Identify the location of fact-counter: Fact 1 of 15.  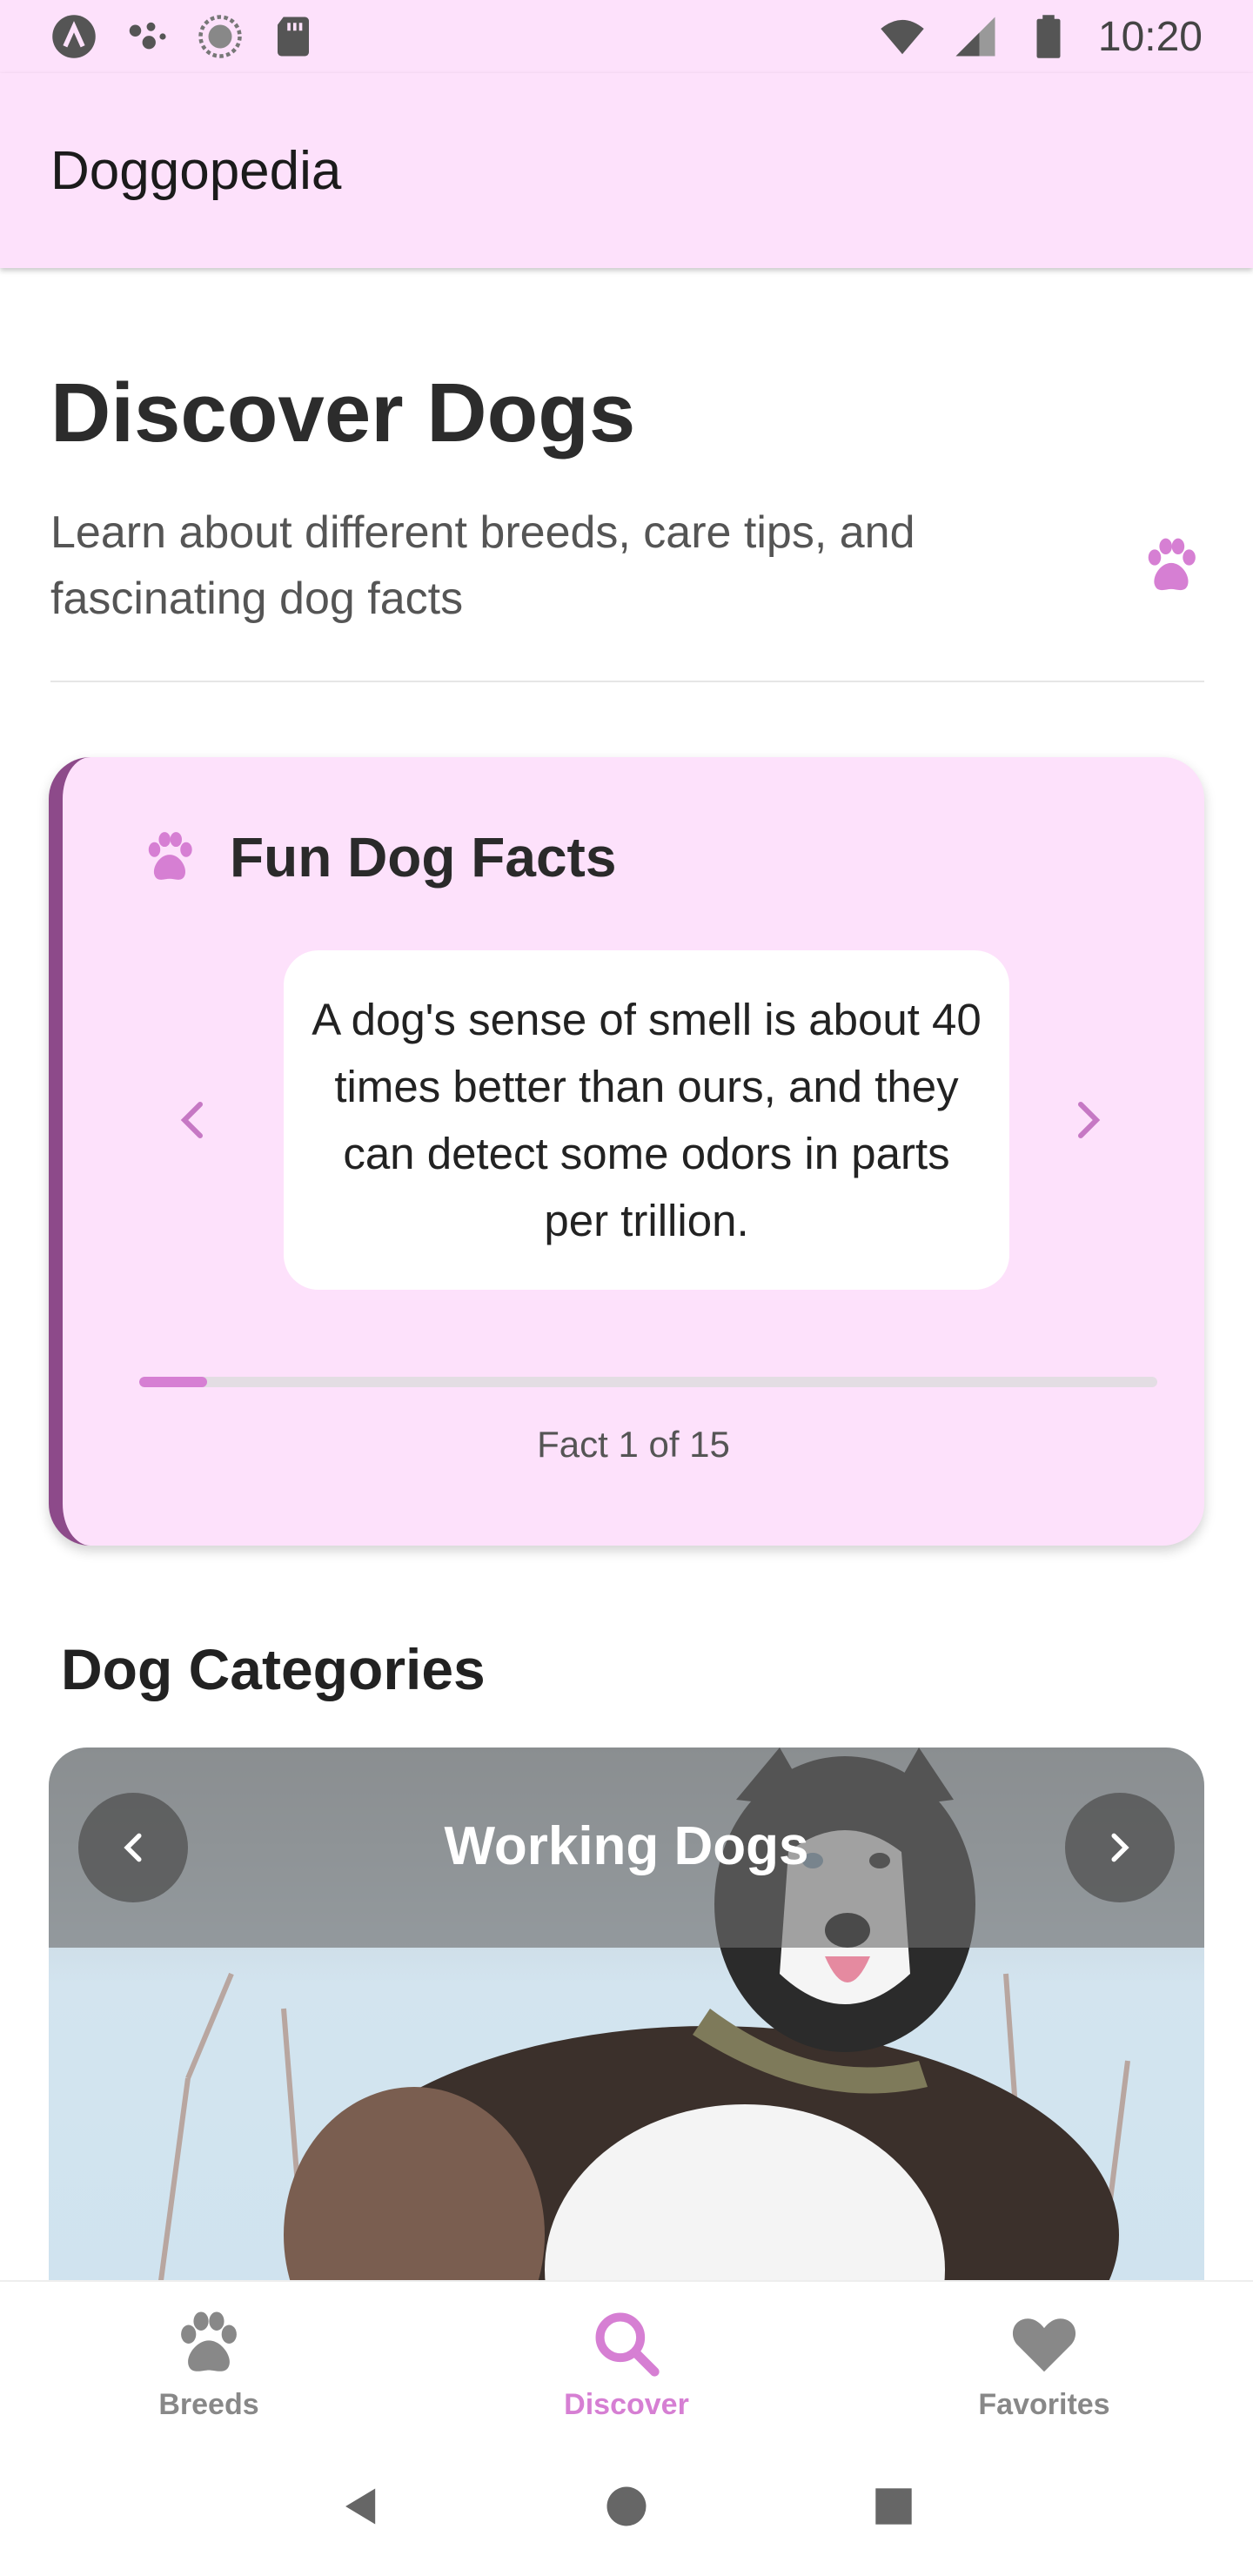
(633, 1444).